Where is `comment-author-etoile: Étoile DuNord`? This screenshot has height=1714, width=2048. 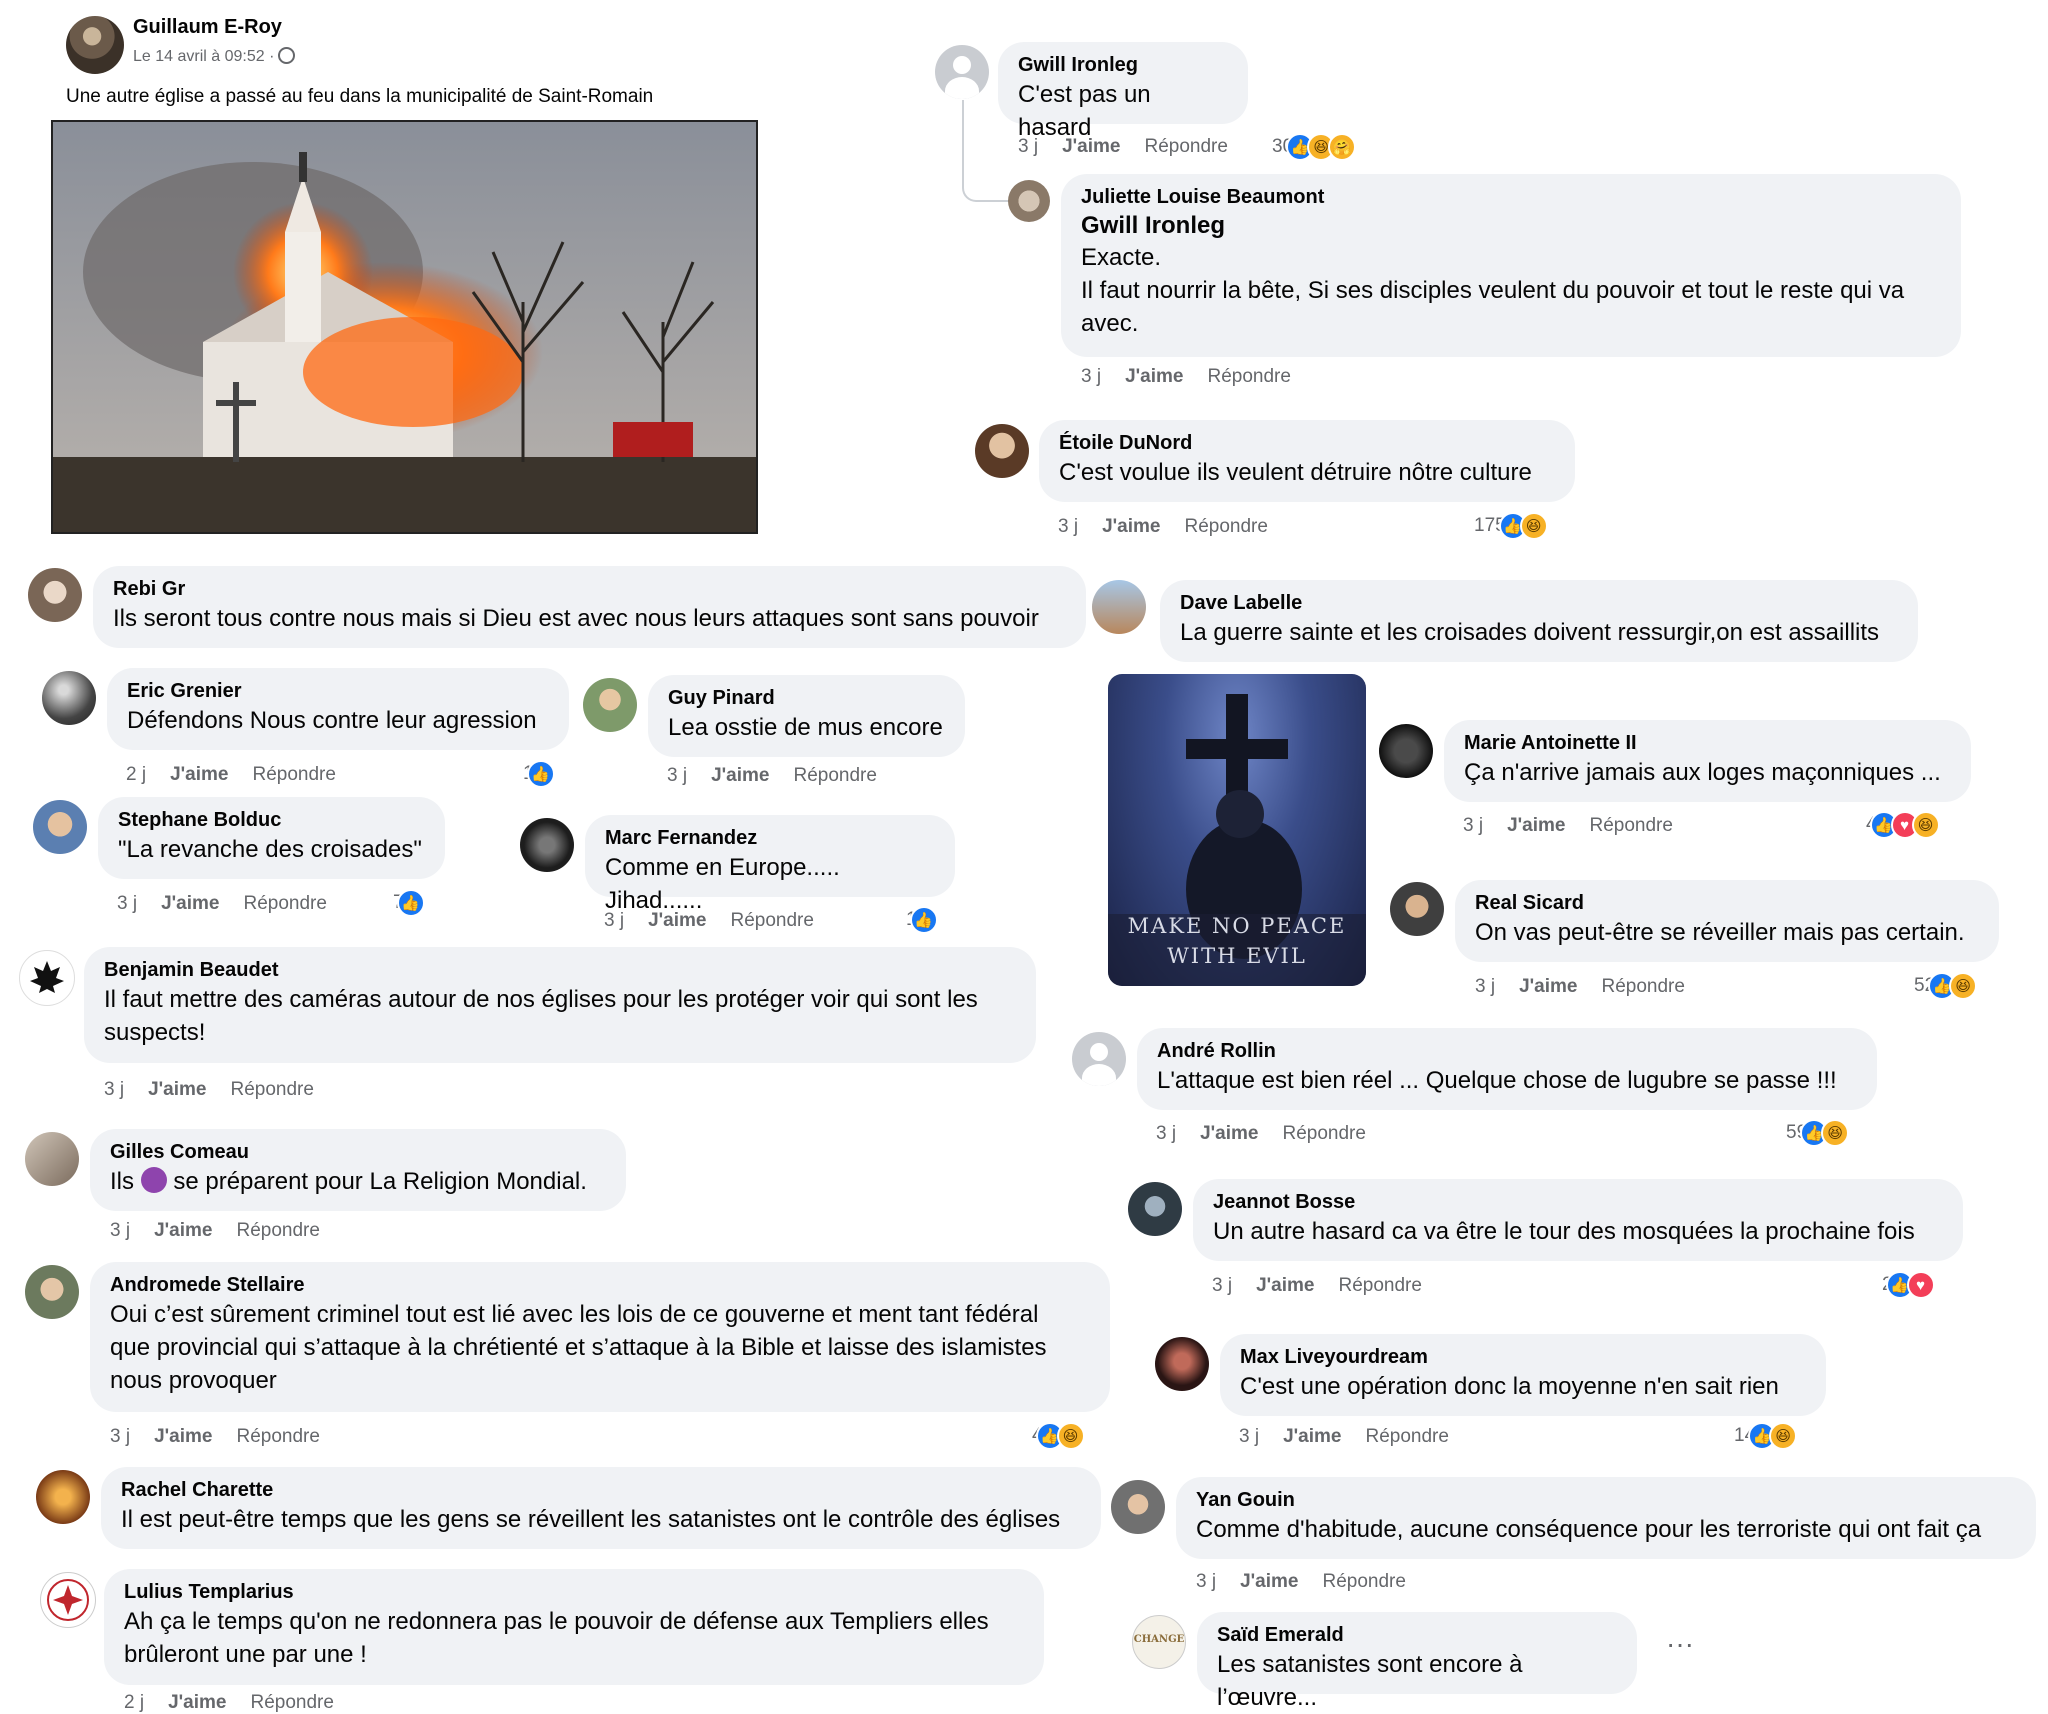
comment-author-etoile: Étoile DuNord is located at coordinates (1307, 443).